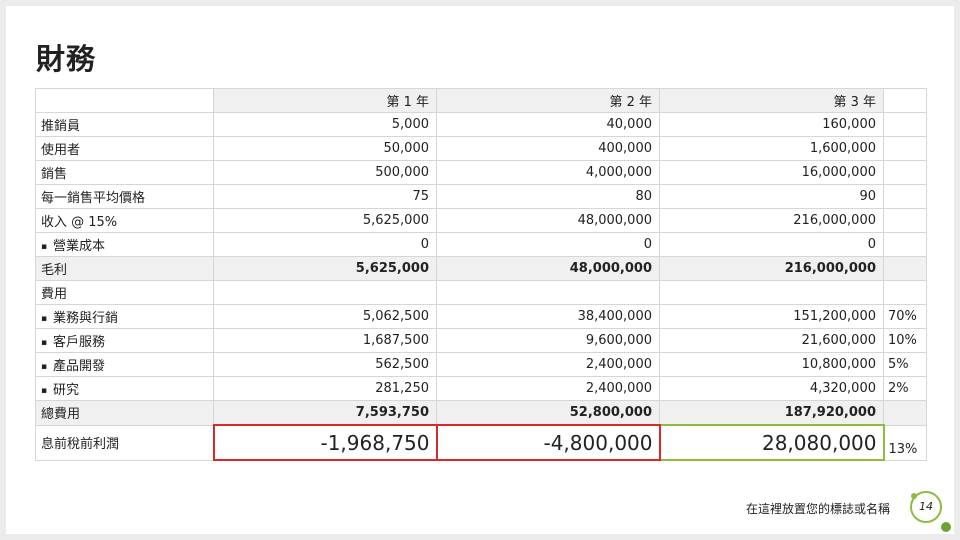 The width and height of the screenshot is (960, 540). I want to click on row-label: 推銷員, so click(124, 124).